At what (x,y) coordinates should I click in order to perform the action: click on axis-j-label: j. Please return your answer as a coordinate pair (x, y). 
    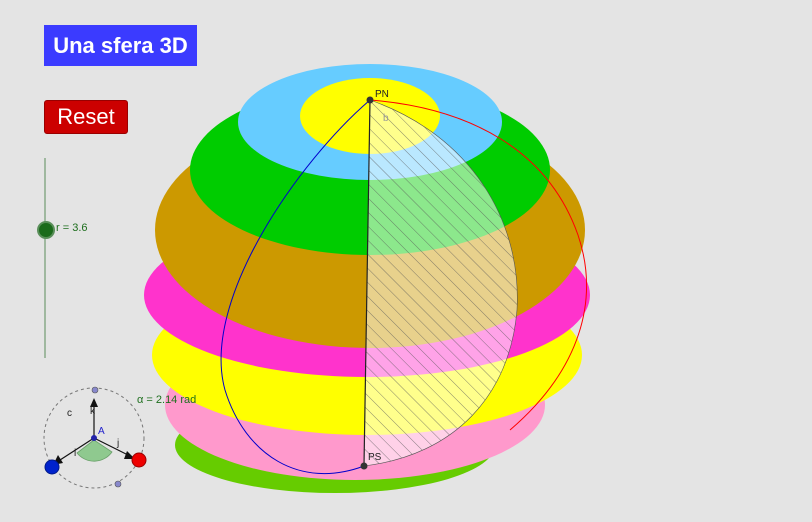
    Looking at the image, I should click on (117, 443).